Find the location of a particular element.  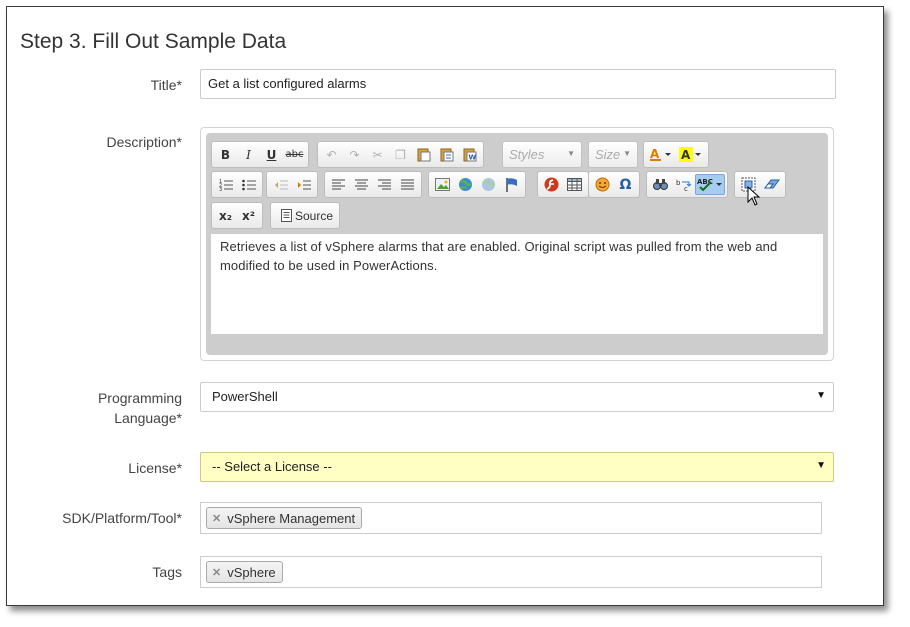

language-value: PowerShell is located at coordinates (245, 396).